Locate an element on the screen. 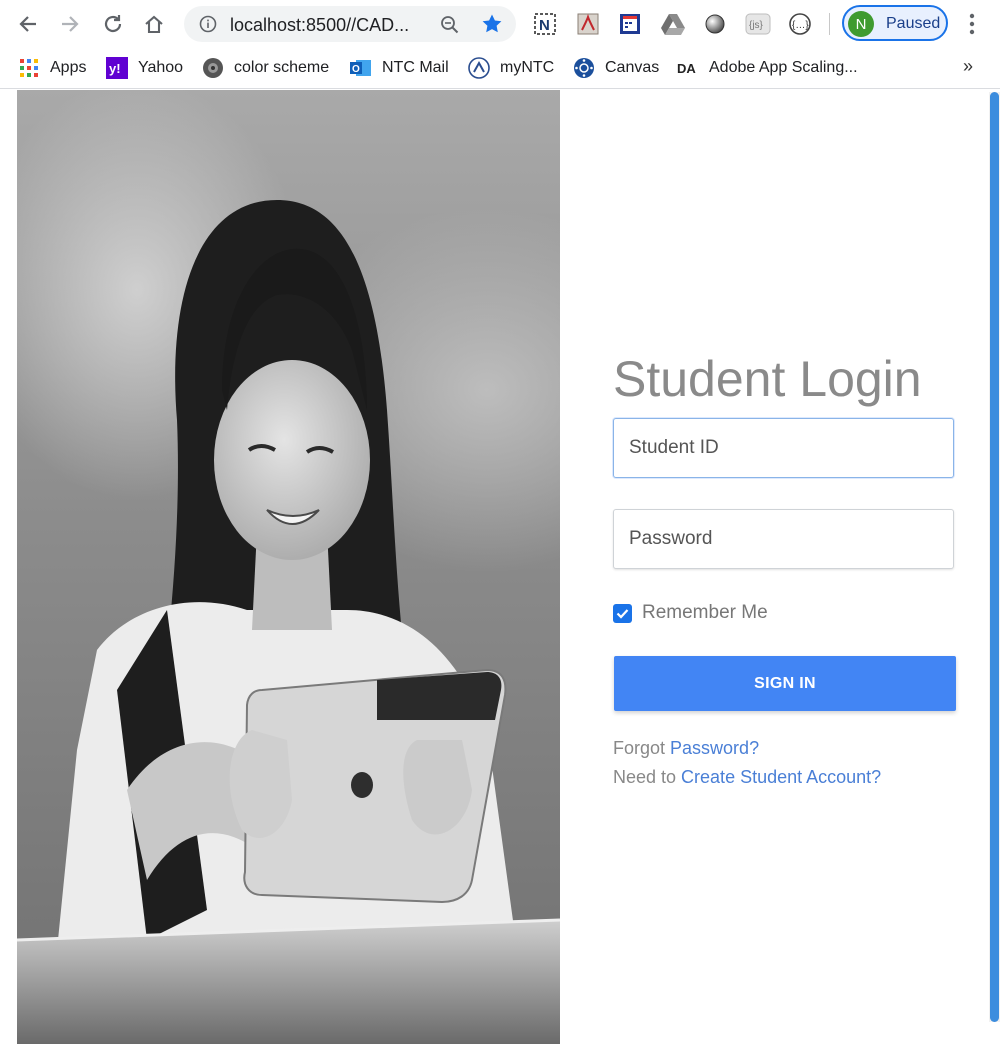  bookmark-ntc-mail: O NTC Mail is located at coordinates (399, 68).